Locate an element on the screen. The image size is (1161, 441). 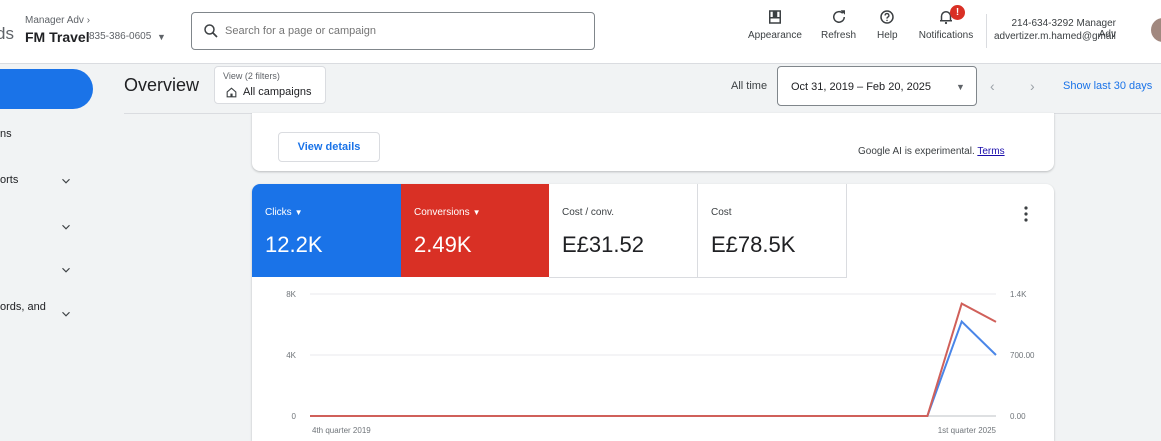
account-switcher: FM Travel is located at coordinates (57, 37).